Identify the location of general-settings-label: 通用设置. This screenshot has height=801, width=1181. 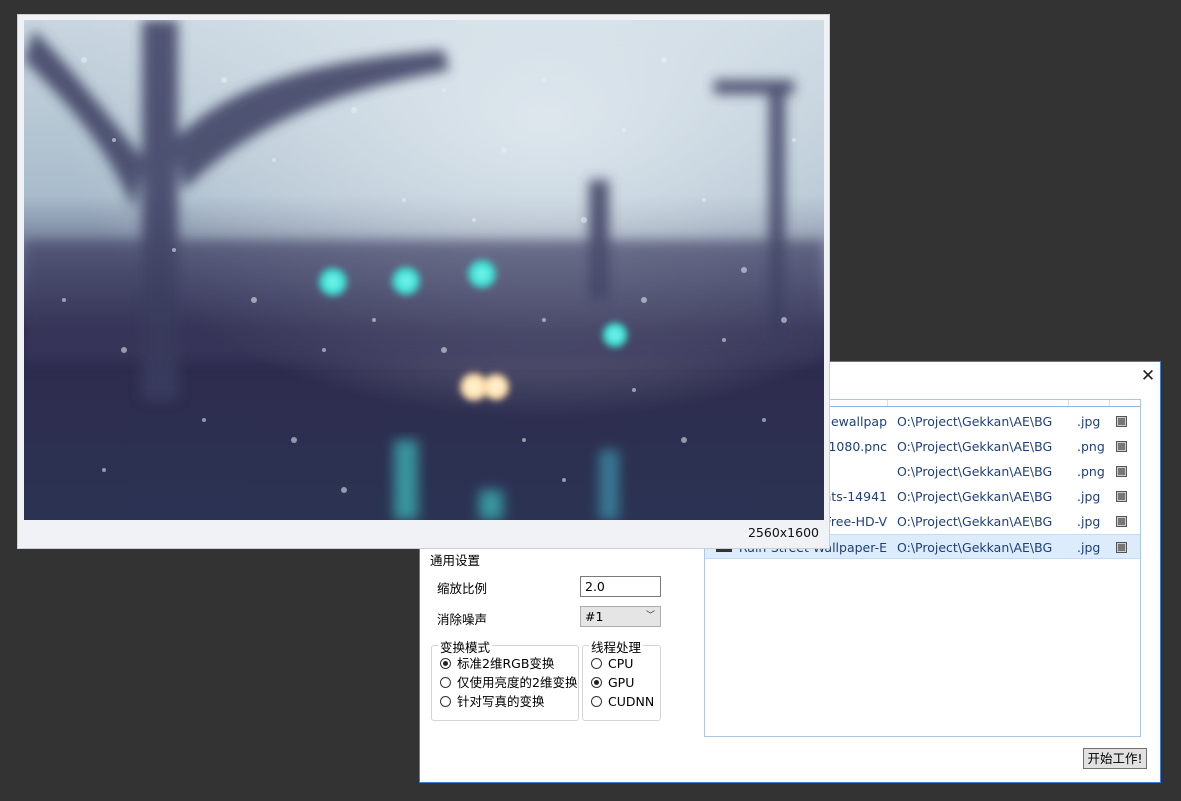
(455, 560).